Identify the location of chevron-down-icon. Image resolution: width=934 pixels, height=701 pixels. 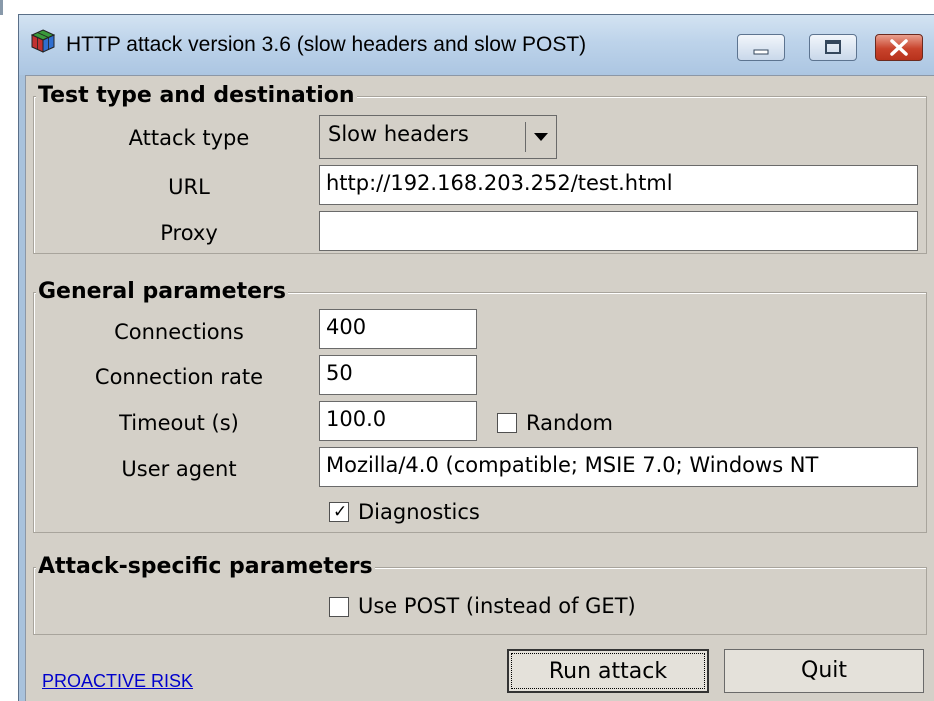
(541, 137).